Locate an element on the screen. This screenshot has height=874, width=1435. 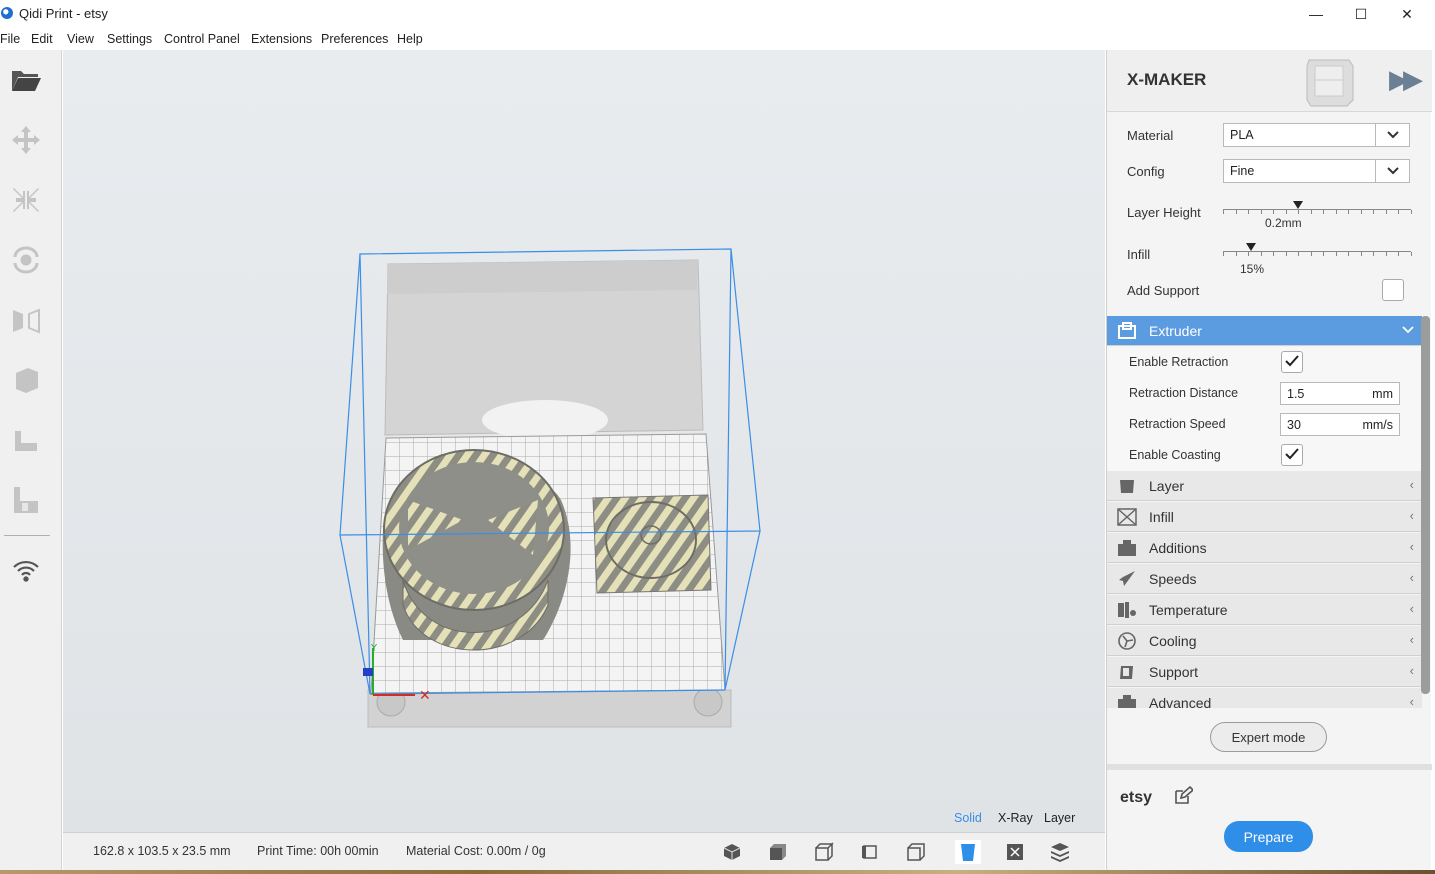
move-icon is located at coordinates (26, 140).